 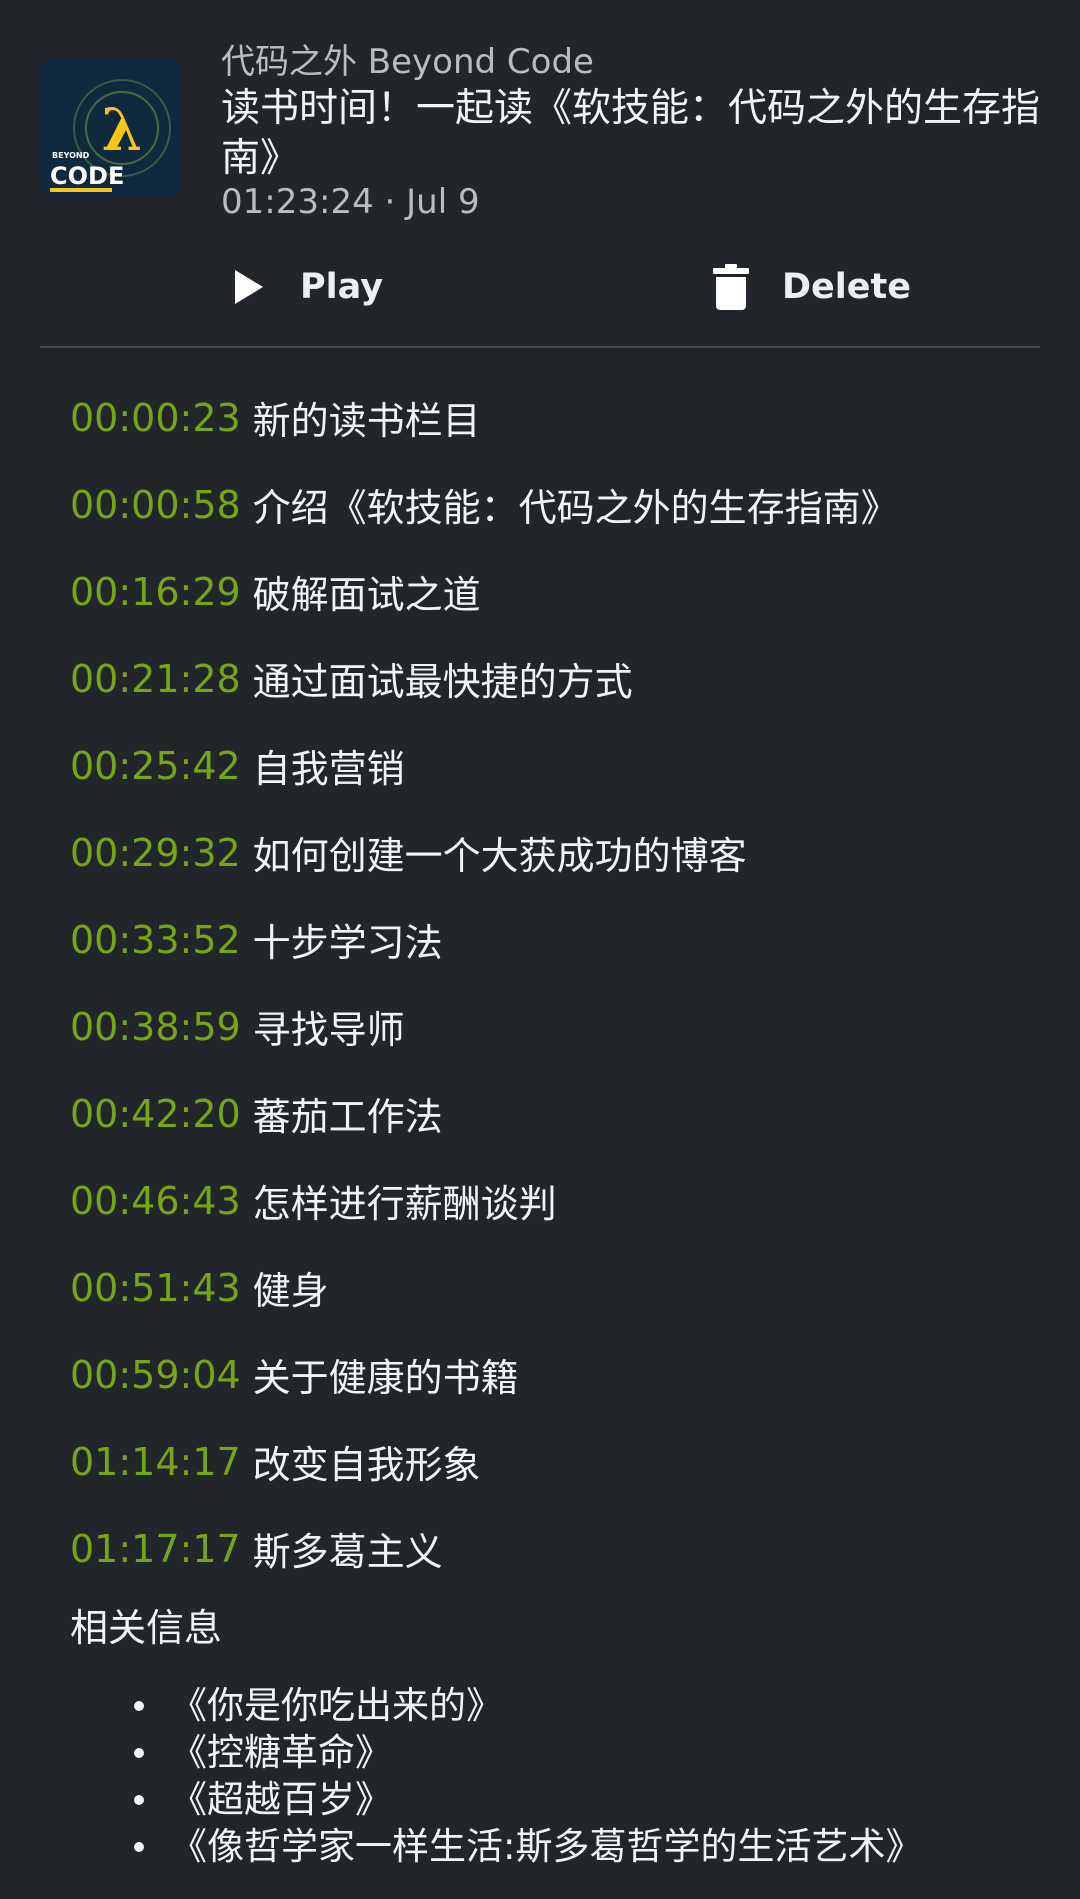 What do you see at coordinates (366, 1465) in the screenshot?
I see `chapter-title: 改变自我形象` at bounding box center [366, 1465].